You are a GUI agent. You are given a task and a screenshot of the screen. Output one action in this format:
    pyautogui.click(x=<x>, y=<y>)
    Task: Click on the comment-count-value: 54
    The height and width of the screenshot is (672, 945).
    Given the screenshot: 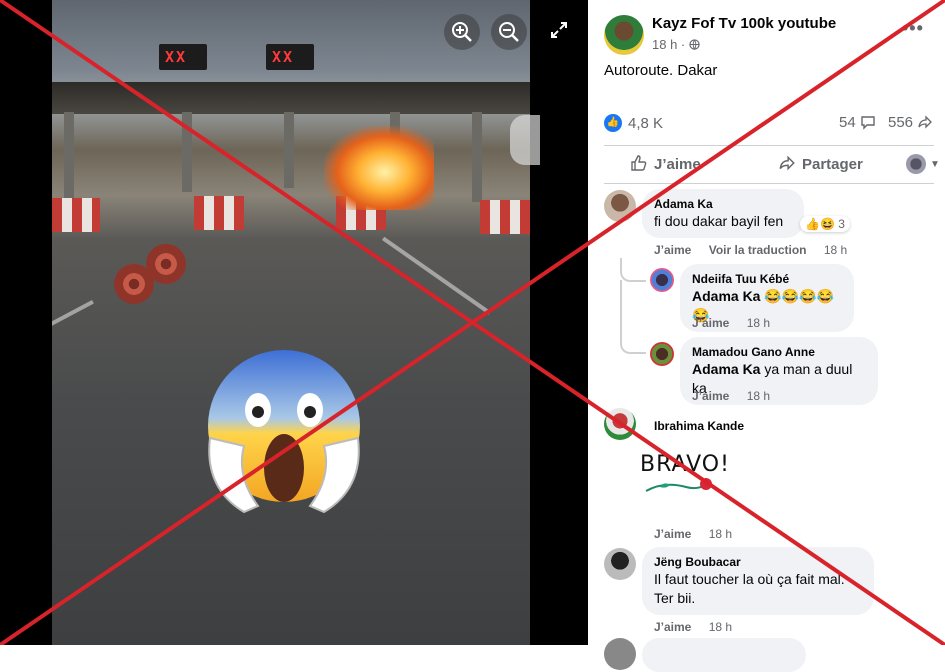 What is the action you would take?
    pyautogui.click(x=847, y=122)
    